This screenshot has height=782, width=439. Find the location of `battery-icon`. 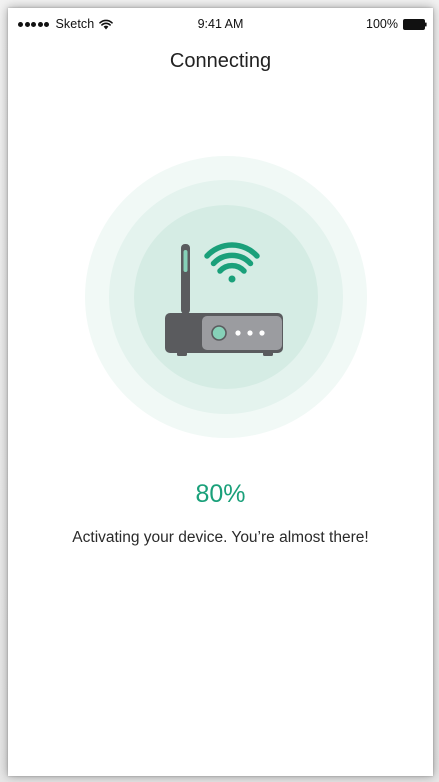

battery-icon is located at coordinates (415, 24).